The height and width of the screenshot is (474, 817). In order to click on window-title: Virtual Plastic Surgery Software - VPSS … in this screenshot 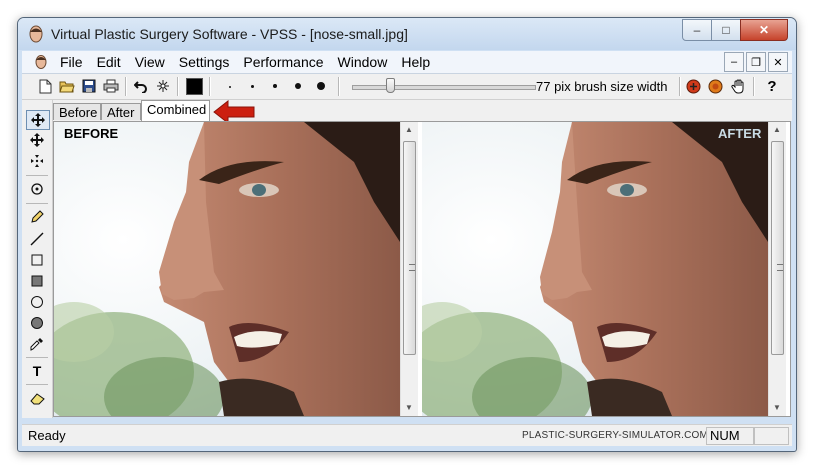, I will do `click(229, 34)`.